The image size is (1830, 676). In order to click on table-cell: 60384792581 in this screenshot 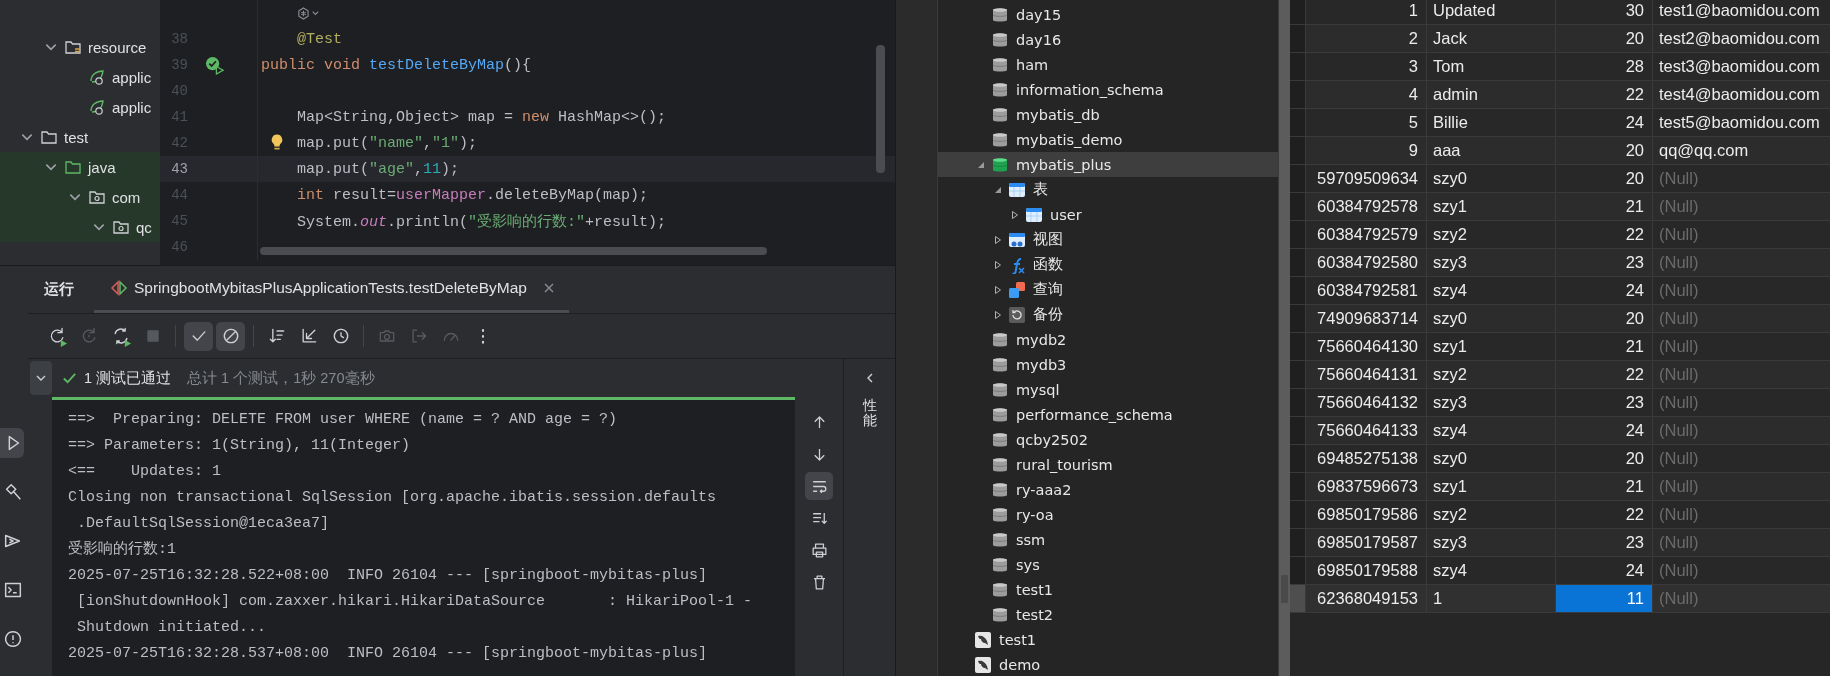, I will do `click(1366, 290)`.